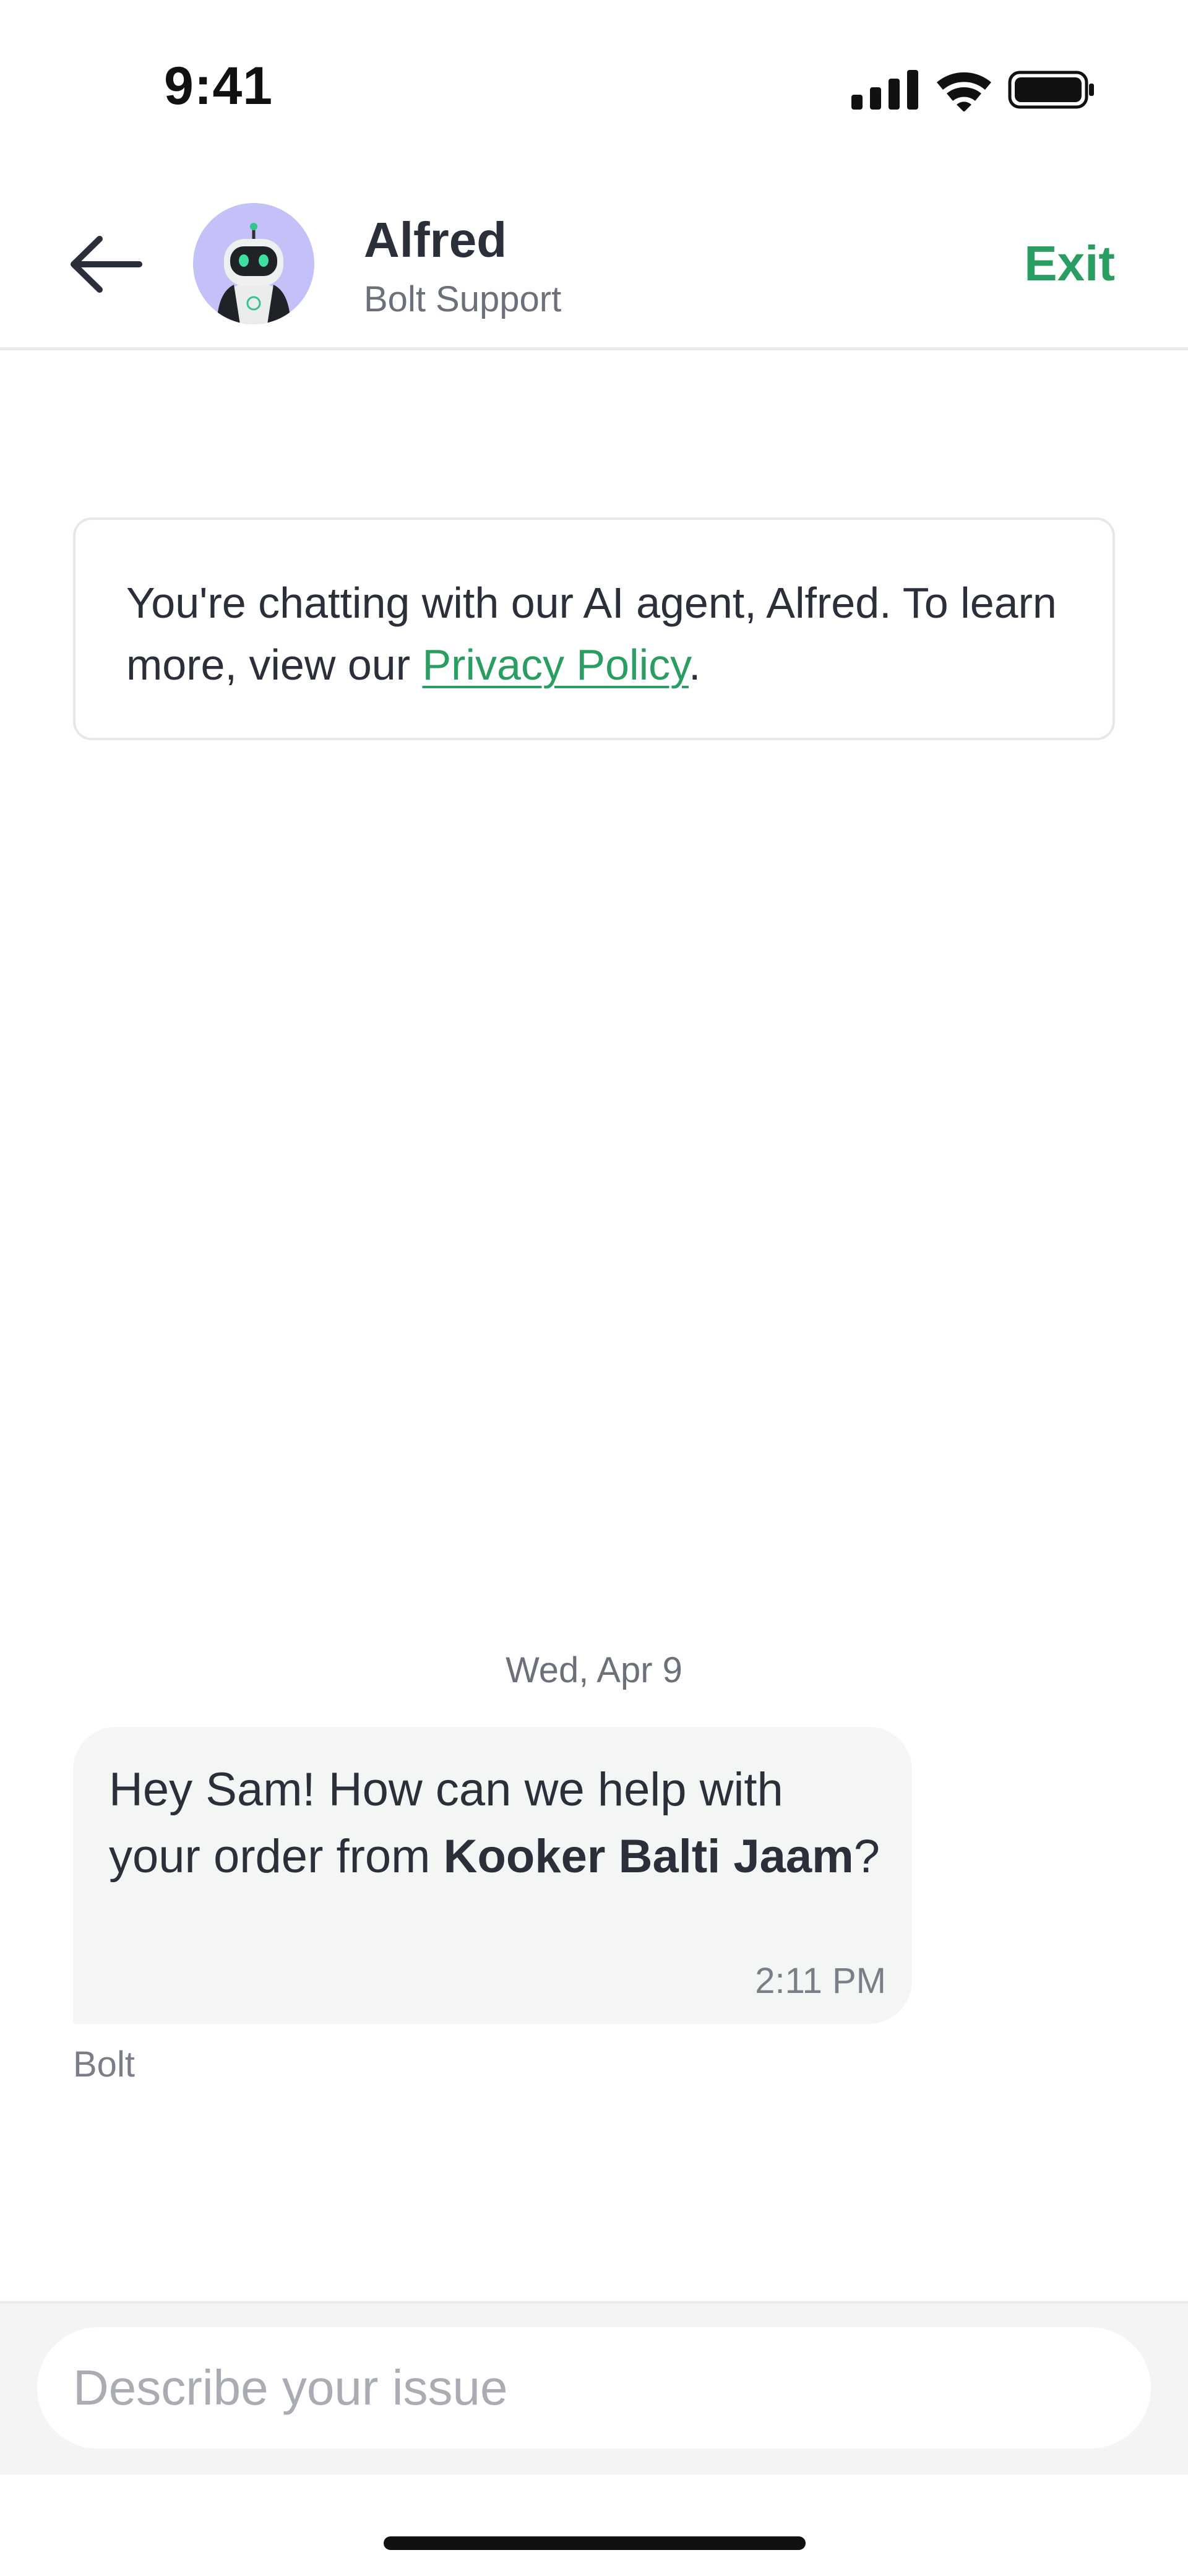  I want to click on composer-area, so click(594, 2387).